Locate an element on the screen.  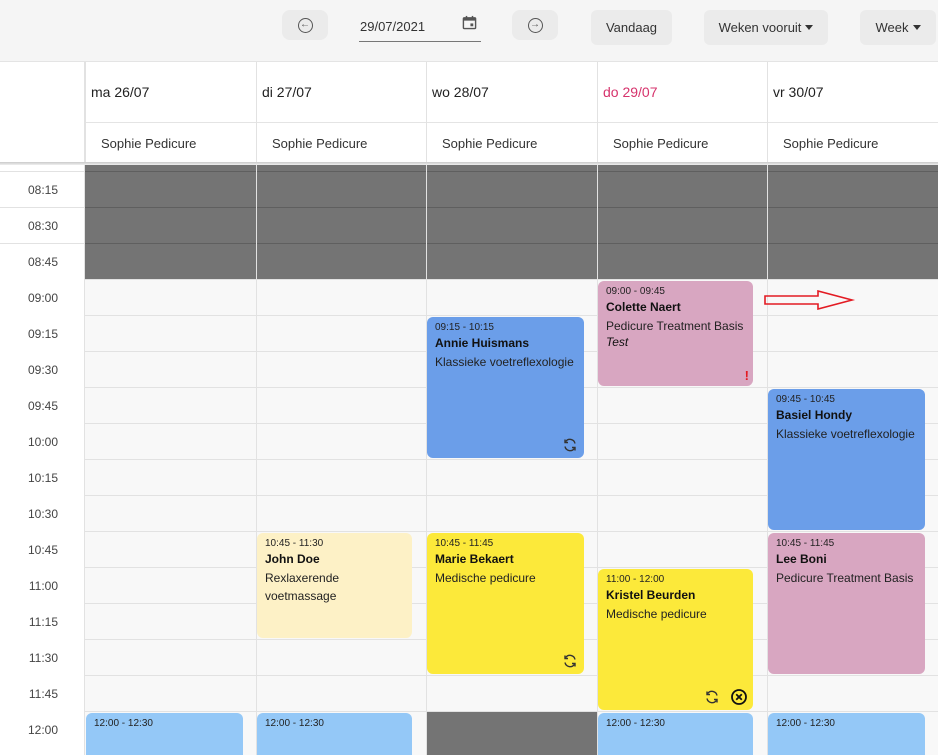
appointment-client: Basiel Hondy is located at coordinates (814, 415).